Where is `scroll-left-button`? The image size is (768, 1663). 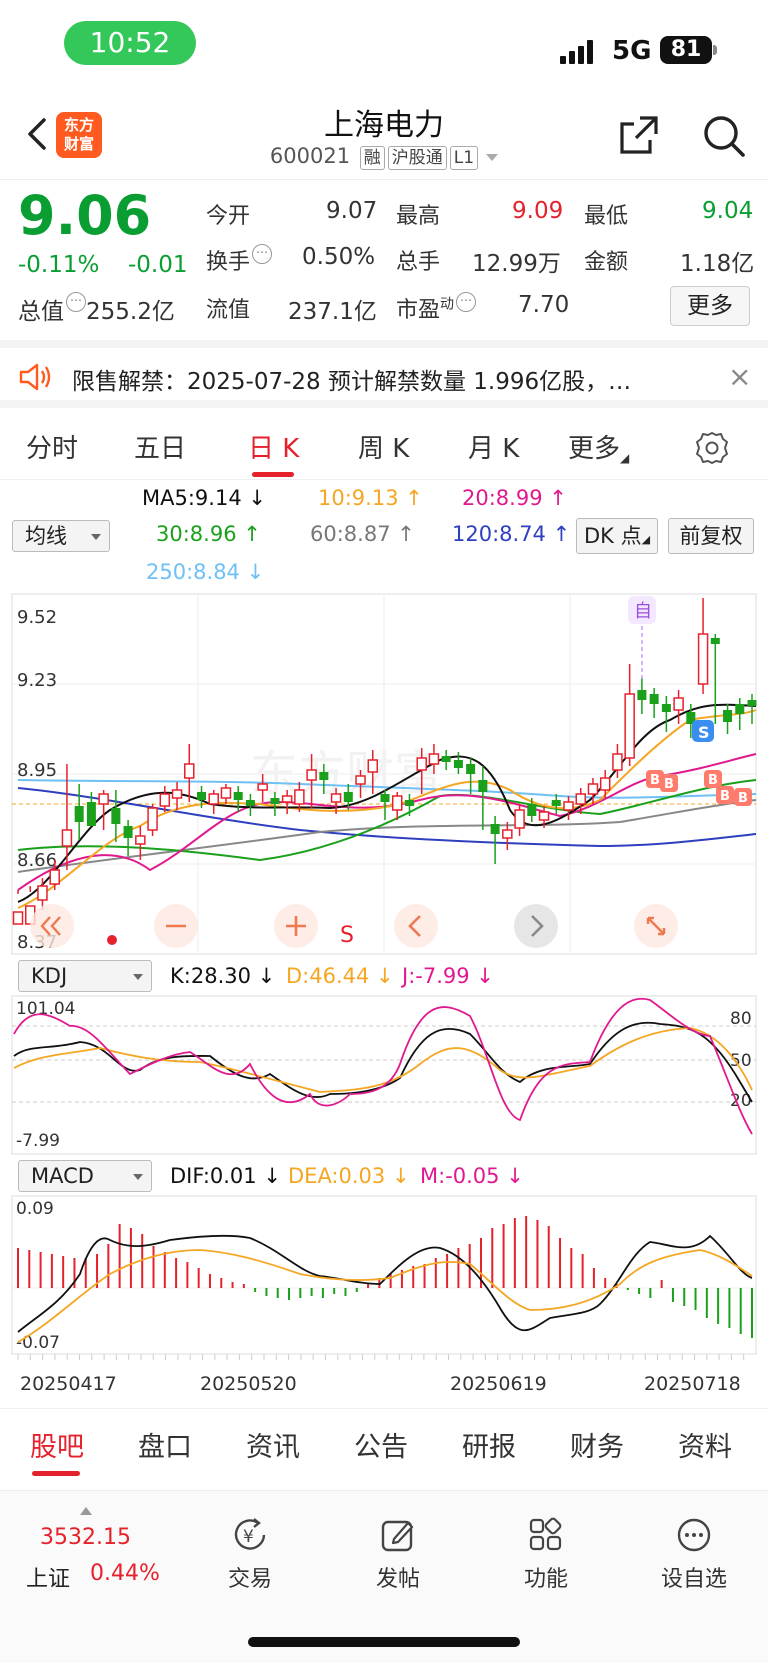
scroll-left-button is located at coordinates (416, 926).